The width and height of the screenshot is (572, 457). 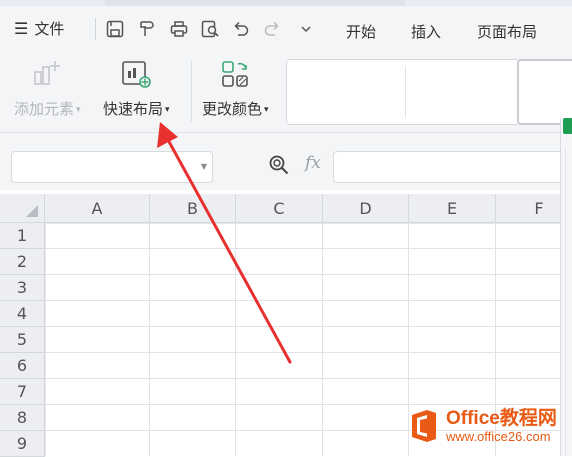 I want to click on column-header-e: E, so click(x=452, y=208).